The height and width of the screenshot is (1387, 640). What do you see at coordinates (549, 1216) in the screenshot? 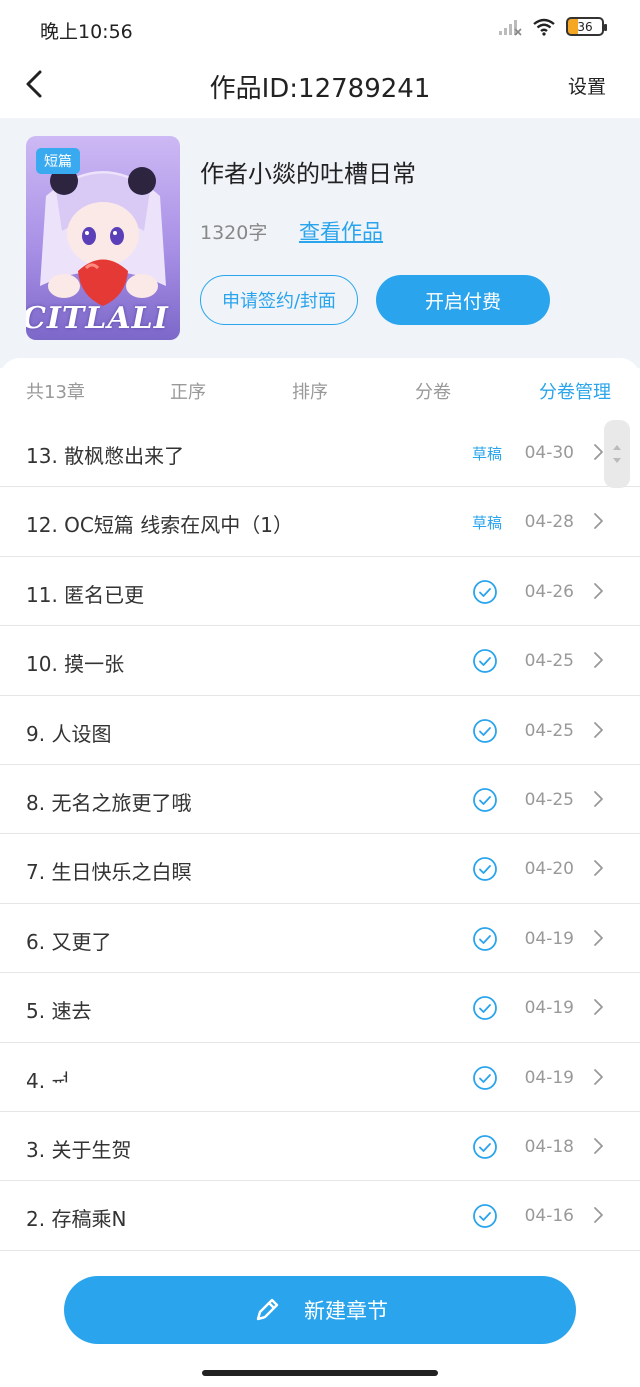
I see `chapter-date: 04-16` at bounding box center [549, 1216].